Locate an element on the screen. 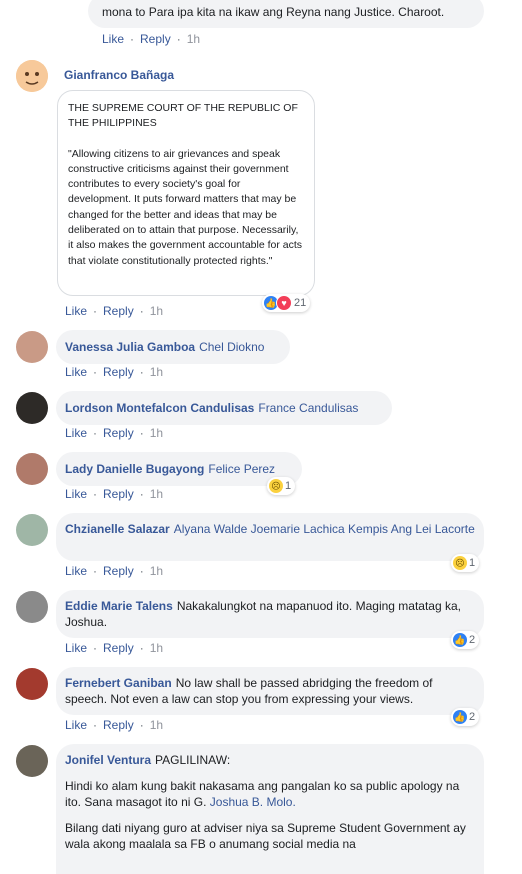  comment-bubble: Lady Danielle Bugayong Felice Perez is located at coordinates (179, 469).